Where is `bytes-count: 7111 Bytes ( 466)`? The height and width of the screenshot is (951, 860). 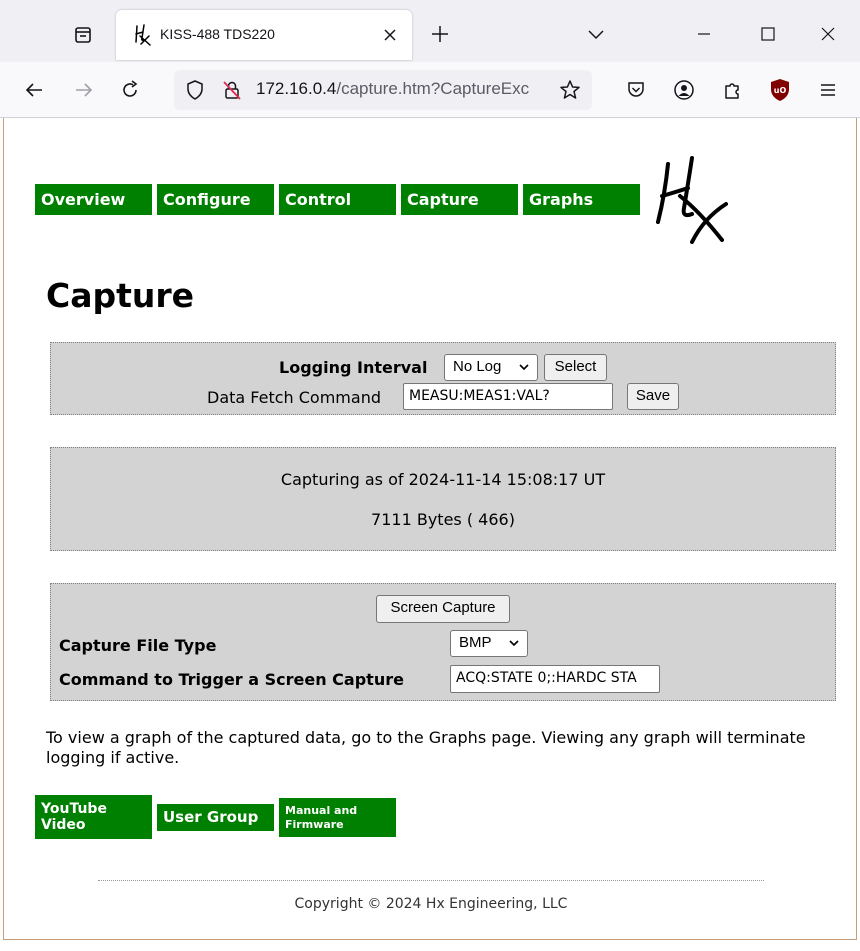 bytes-count: 7111 Bytes ( 466) is located at coordinates (443, 519).